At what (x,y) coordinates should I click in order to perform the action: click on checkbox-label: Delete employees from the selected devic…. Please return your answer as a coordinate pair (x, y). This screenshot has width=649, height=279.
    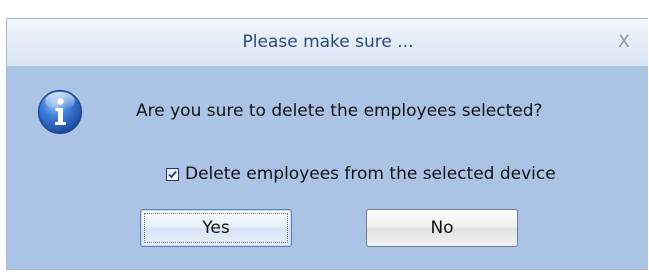
    Looking at the image, I should click on (370, 174).